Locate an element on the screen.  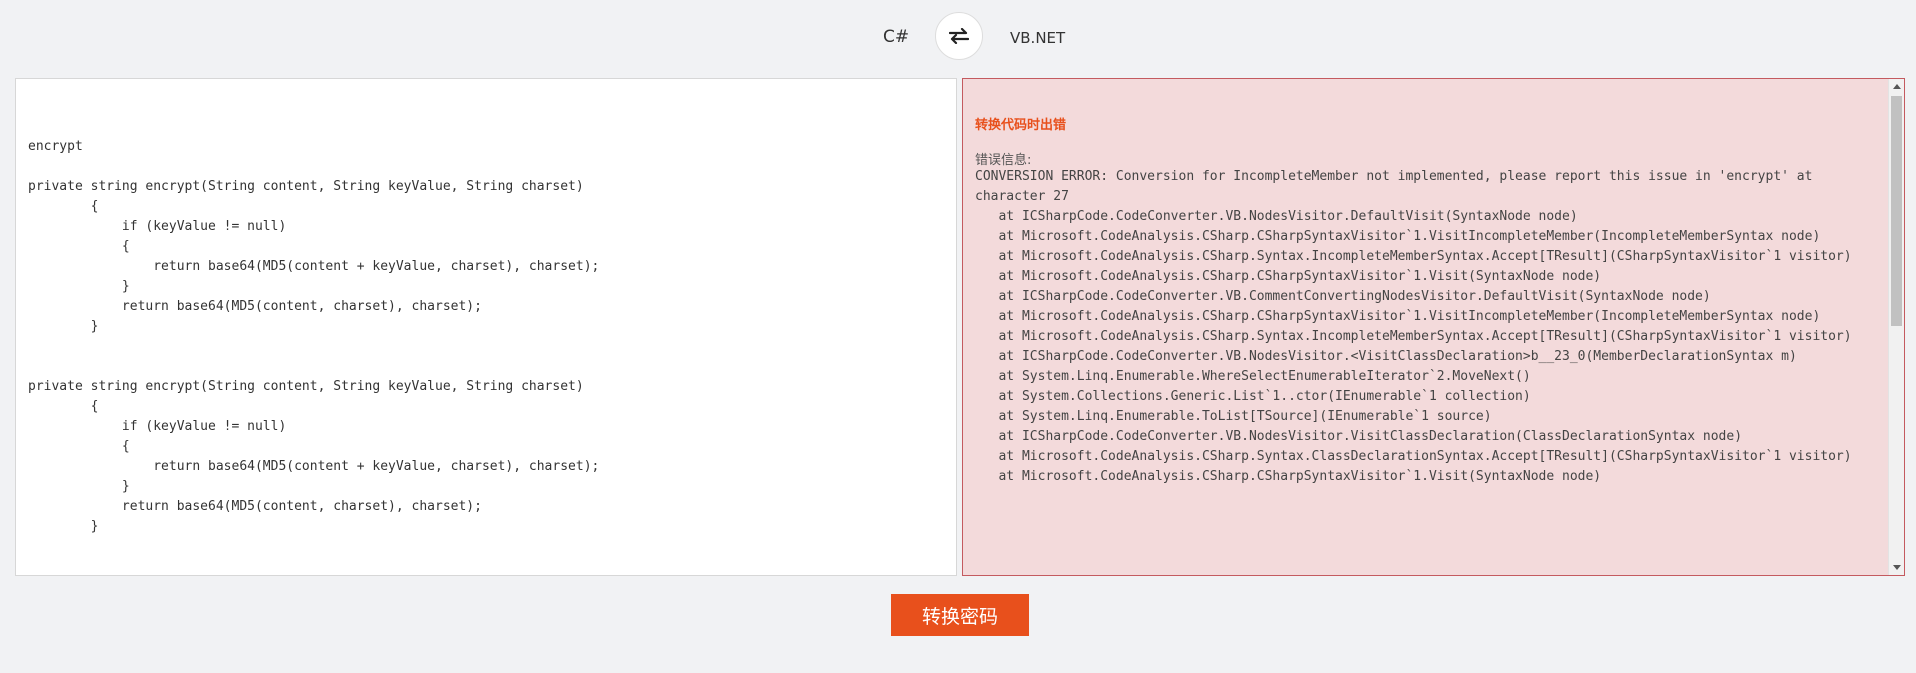
error-title: 转换代码时出错 is located at coordinates (1021, 125).